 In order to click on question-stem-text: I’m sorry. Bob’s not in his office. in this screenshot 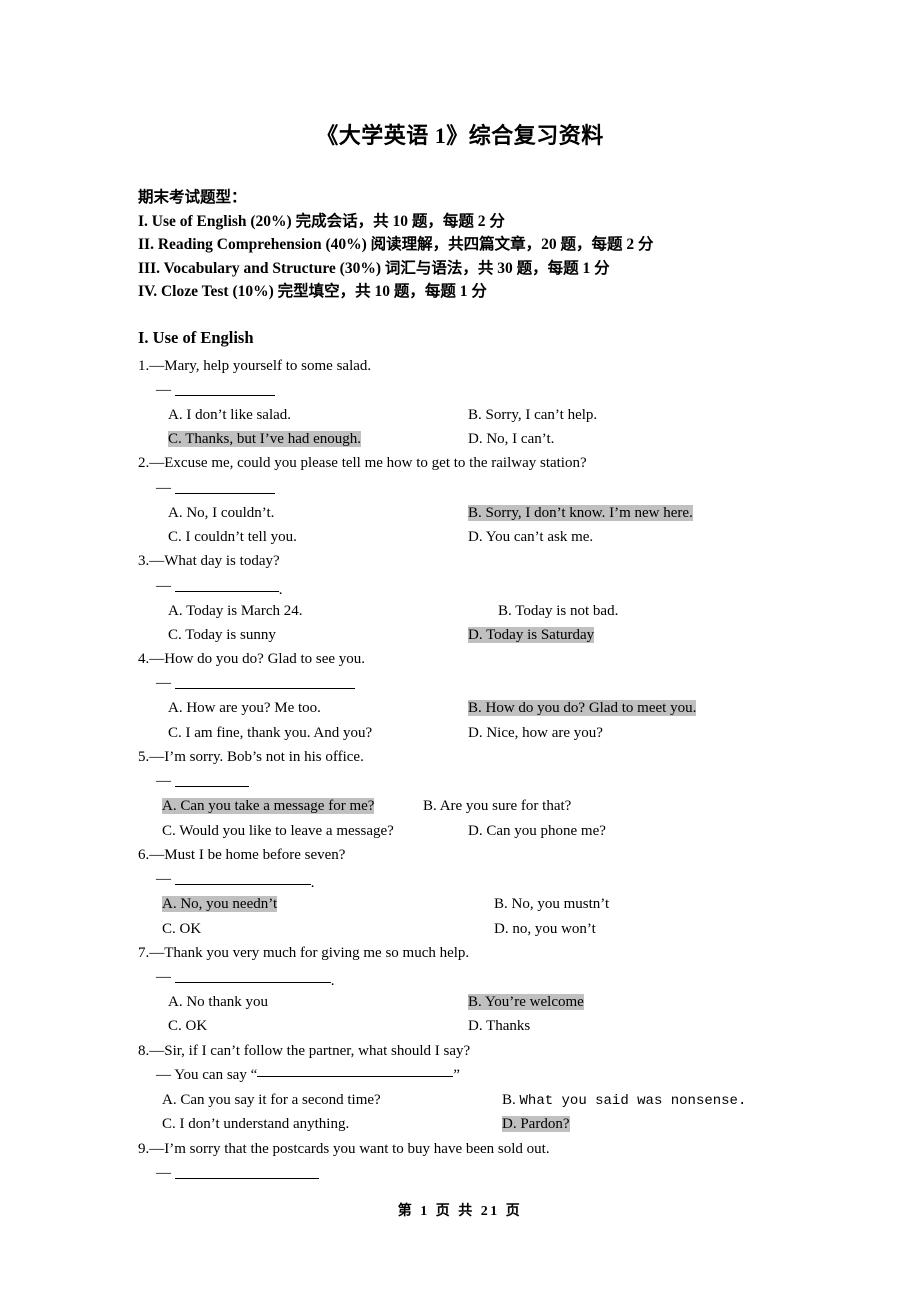, I will do `click(264, 757)`.